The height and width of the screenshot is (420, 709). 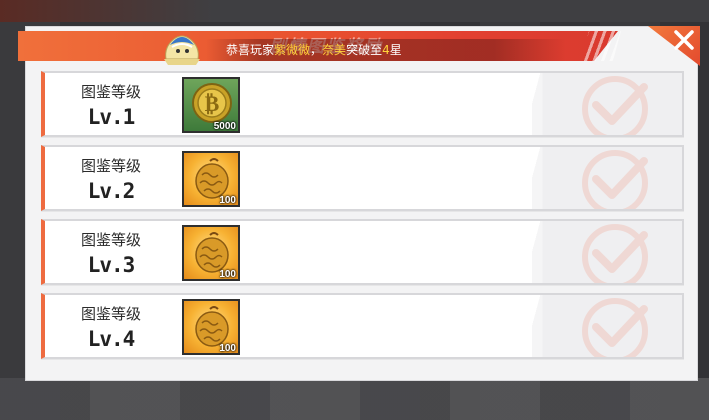 What do you see at coordinates (362, 104) in the screenshot?
I see `reward-row-lv1: 图鉴等级 Lv.1 ₿ 5000` at bounding box center [362, 104].